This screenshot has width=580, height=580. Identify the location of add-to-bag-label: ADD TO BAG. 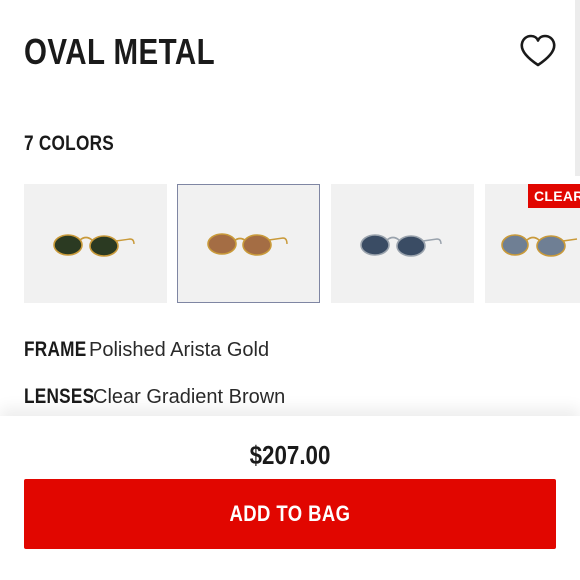
(290, 513).